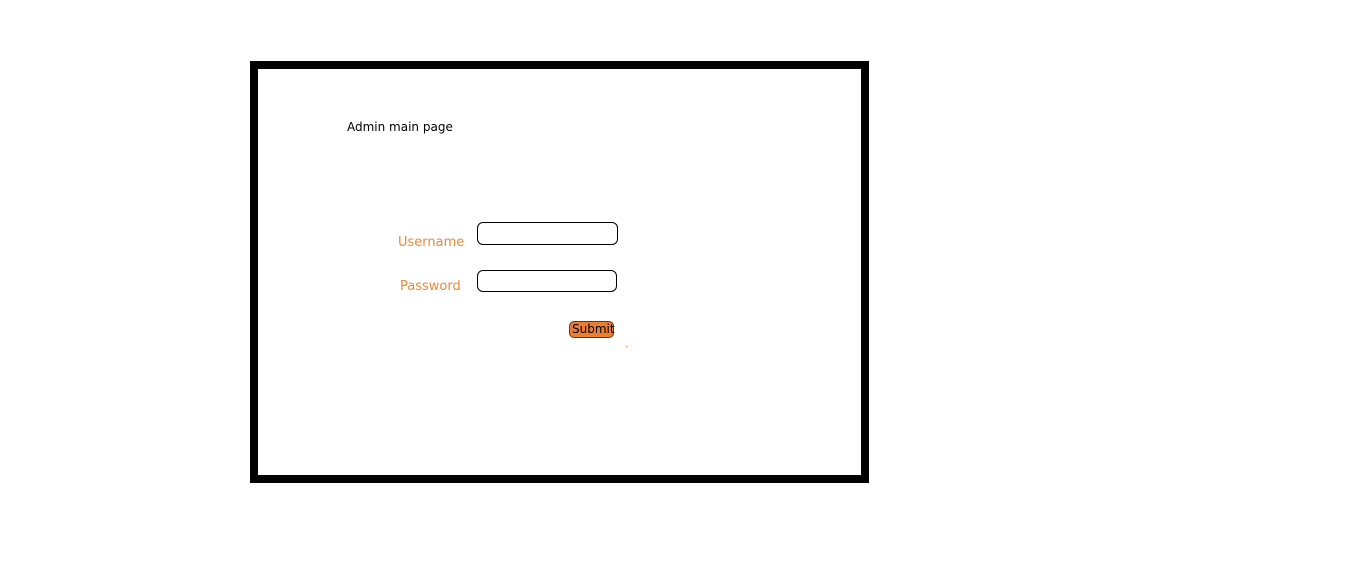  What do you see at coordinates (547, 233) in the screenshot?
I see `username-input` at bounding box center [547, 233].